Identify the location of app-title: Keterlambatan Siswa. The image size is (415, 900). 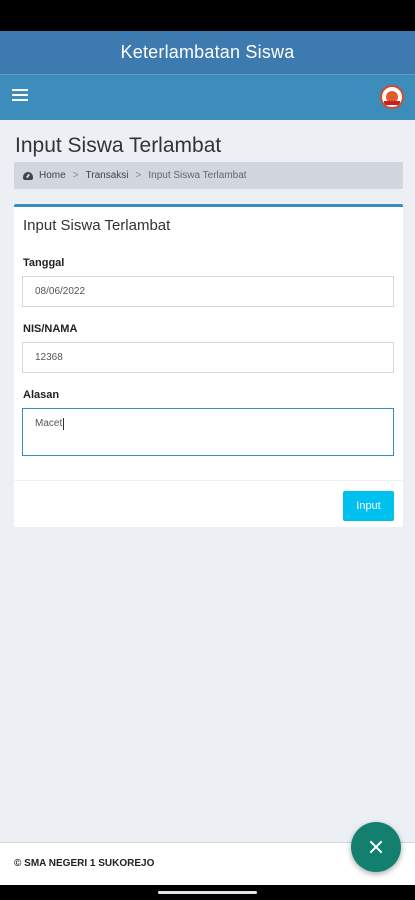
(207, 52).